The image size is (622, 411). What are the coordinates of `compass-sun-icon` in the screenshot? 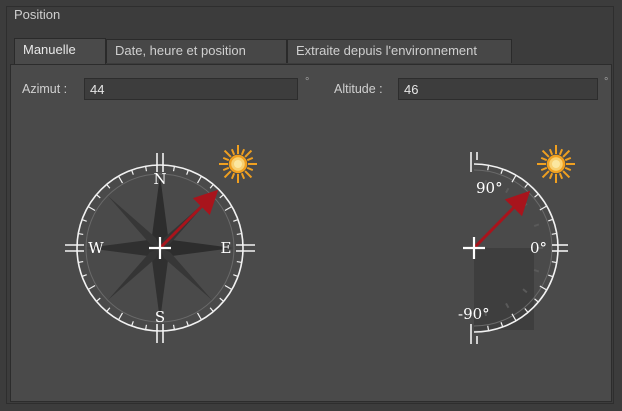 It's located at (238, 164).